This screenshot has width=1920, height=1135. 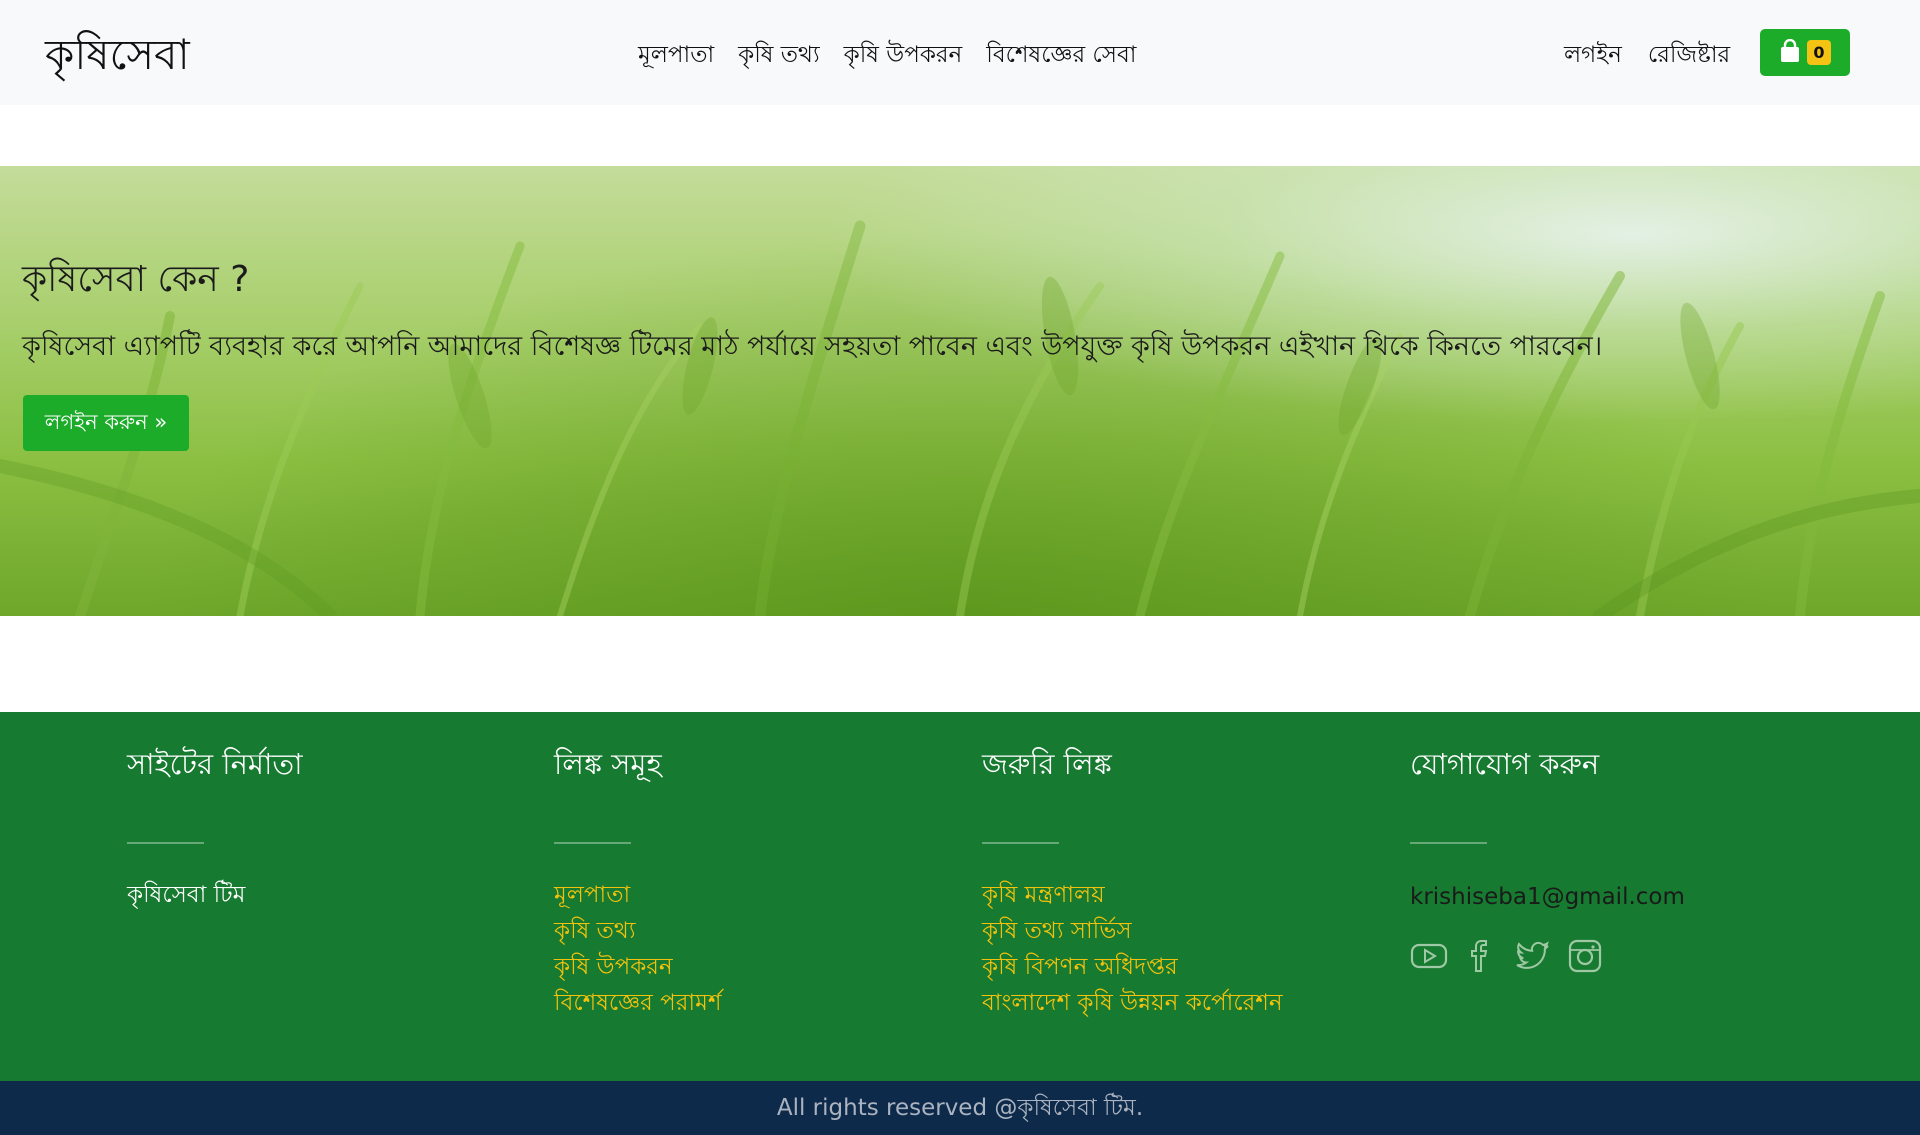 I want to click on facebook-icon, so click(x=1481, y=956).